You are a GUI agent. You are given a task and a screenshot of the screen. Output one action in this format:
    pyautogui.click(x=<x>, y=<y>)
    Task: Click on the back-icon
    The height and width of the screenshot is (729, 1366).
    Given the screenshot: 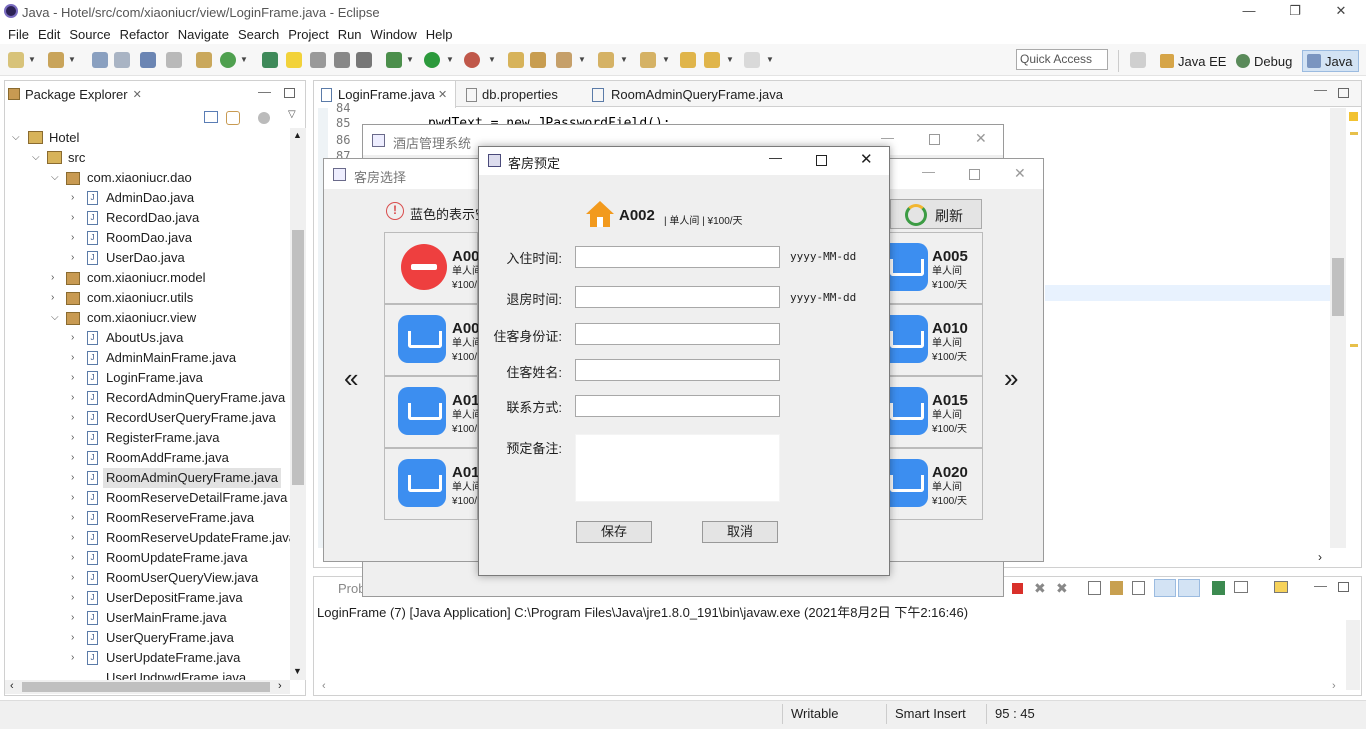 What is the action you would take?
    pyautogui.click(x=712, y=60)
    